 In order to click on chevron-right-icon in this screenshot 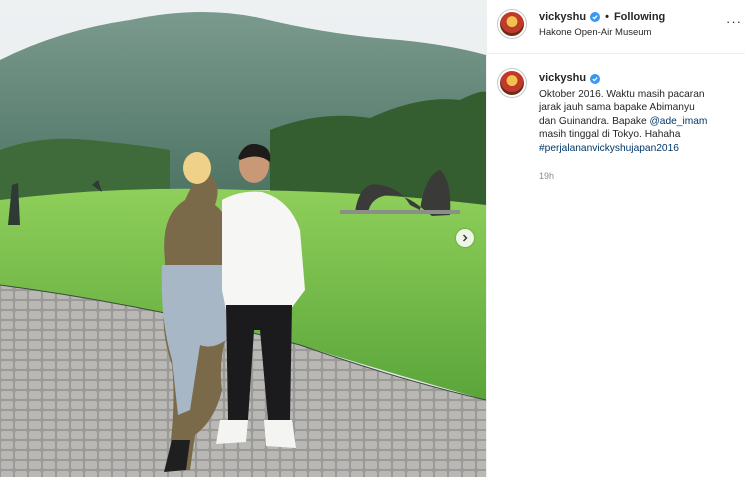, I will do `click(465, 238)`.